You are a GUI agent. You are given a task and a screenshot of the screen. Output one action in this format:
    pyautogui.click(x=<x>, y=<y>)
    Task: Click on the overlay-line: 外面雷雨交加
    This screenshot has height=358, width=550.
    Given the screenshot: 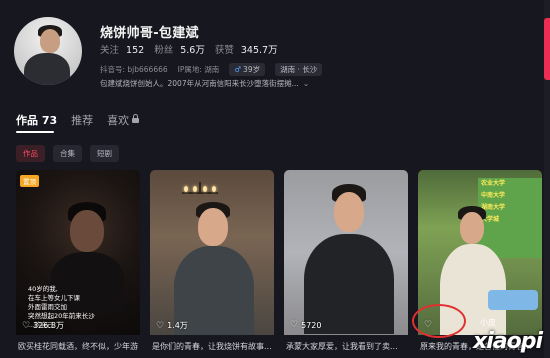 What is the action you would take?
    pyautogui.click(x=47, y=307)
    